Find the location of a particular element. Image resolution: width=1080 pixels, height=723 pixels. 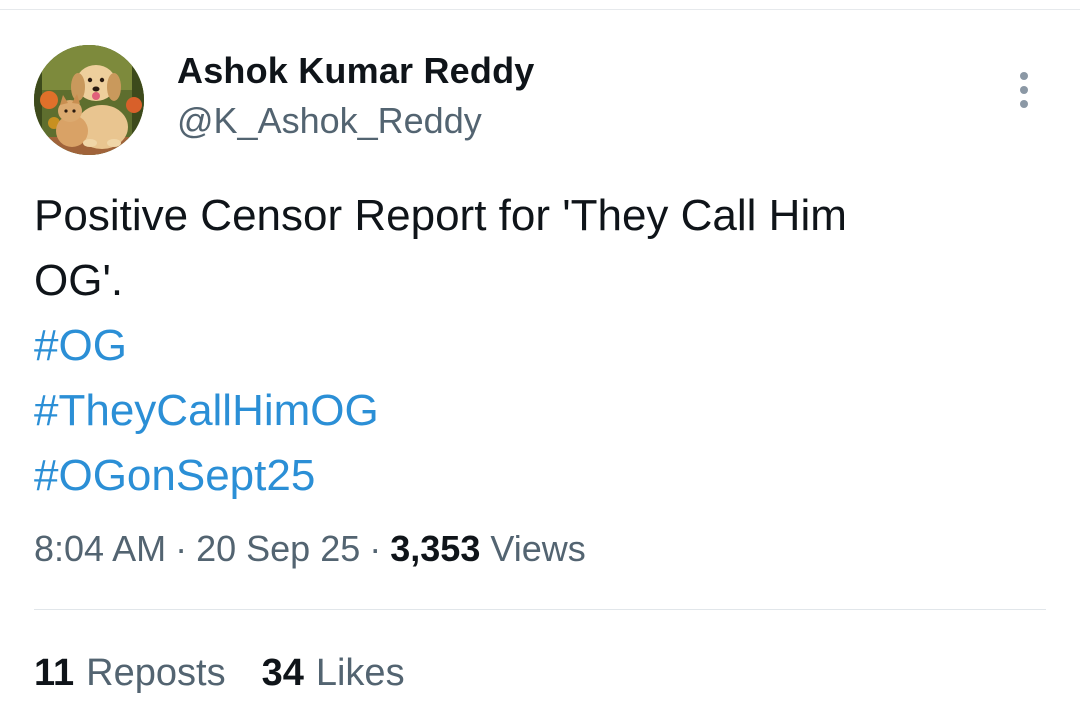

avatar-image is located at coordinates (89, 100).